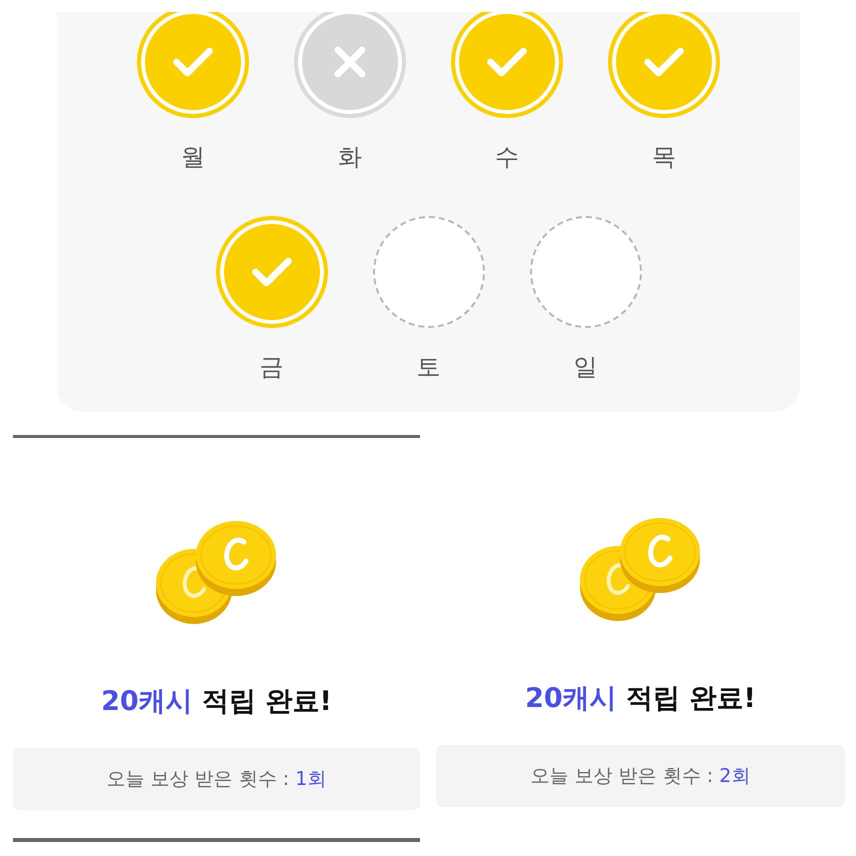 This screenshot has width=856, height=856. I want to click on day-label: 일, so click(586, 367).